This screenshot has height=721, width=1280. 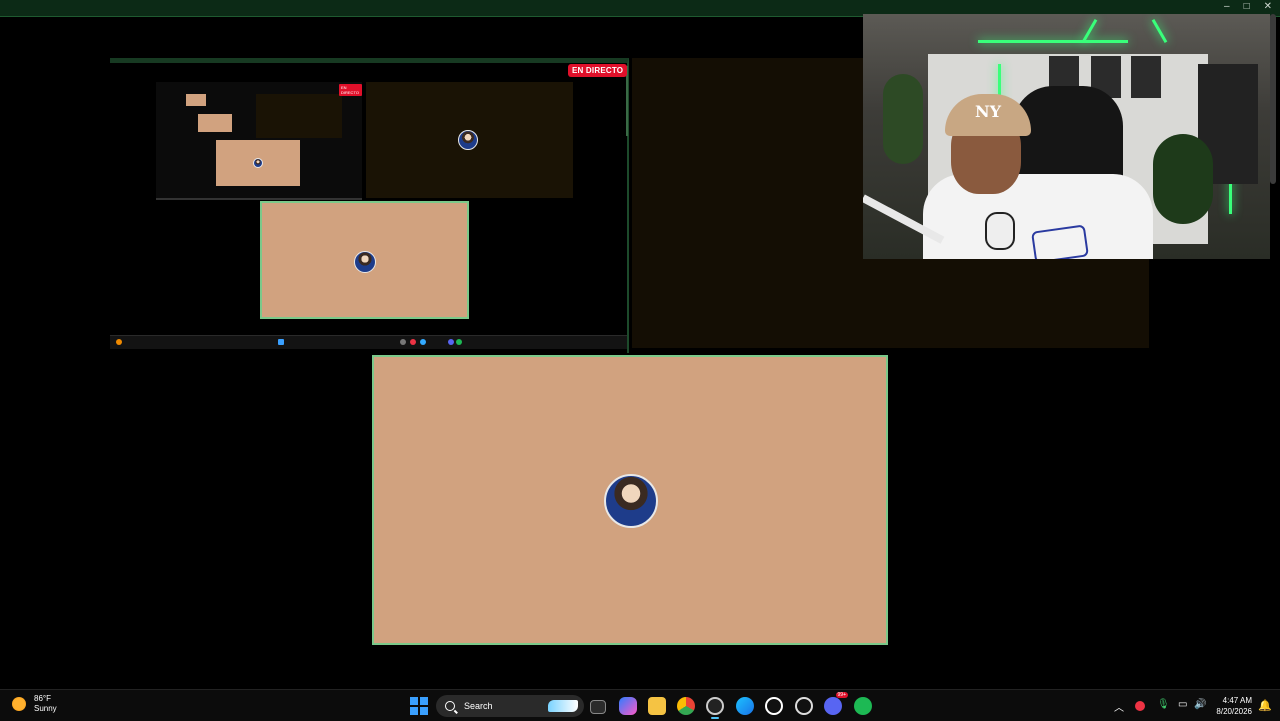 What do you see at coordinates (478, 706) in the screenshot?
I see `search-placeholder: Search` at bounding box center [478, 706].